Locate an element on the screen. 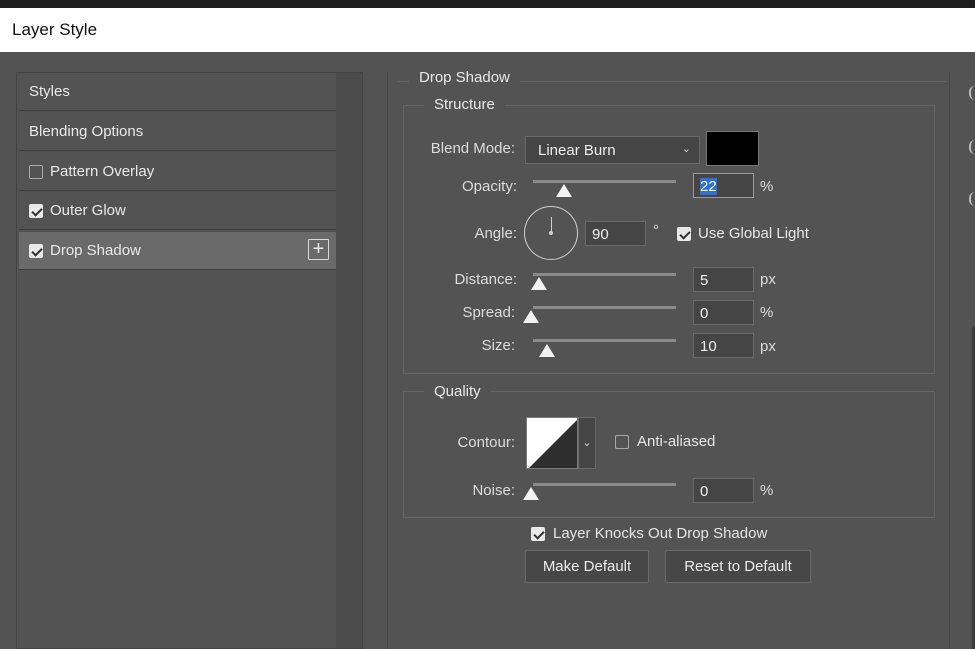 This screenshot has height=649, width=975. drop-shadow-checkbox is located at coordinates (36, 251).